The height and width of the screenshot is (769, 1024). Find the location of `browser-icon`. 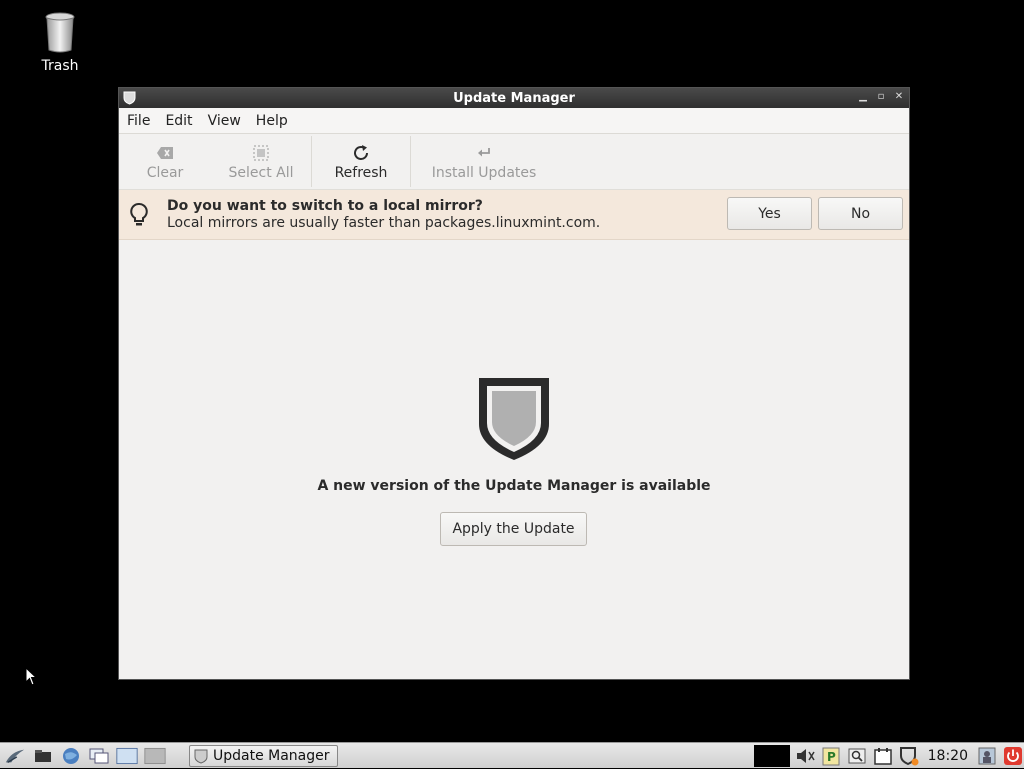

browser-icon is located at coordinates (71, 756).